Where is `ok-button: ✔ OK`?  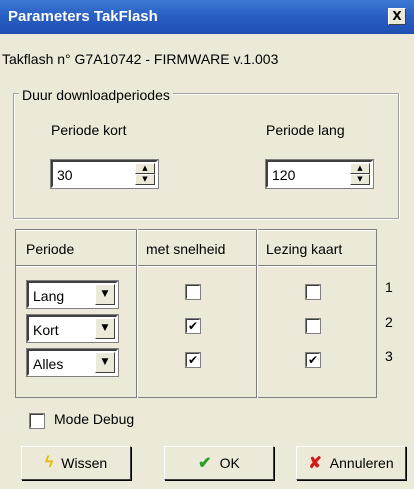 ok-button: ✔ OK is located at coordinates (219, 463).